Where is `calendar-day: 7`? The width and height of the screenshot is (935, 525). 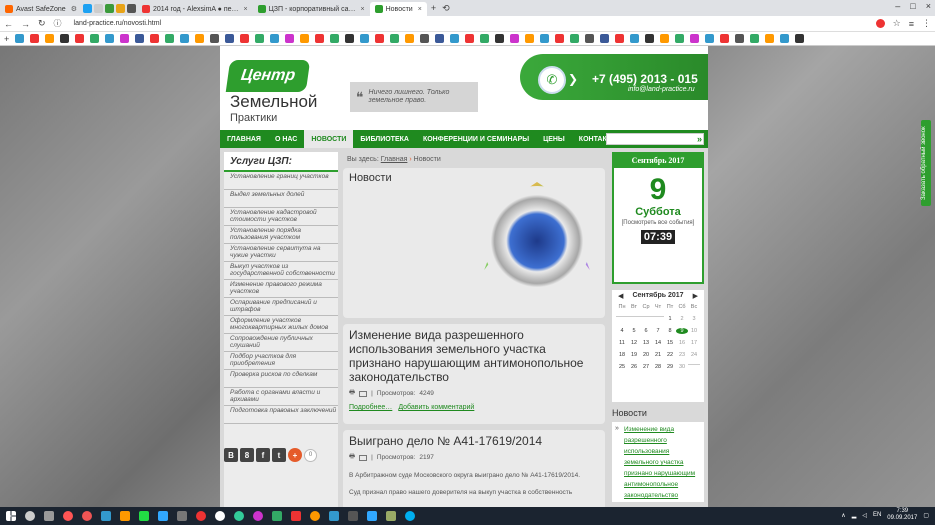
calendar-day: 7 is located at coordinates (658, 331).